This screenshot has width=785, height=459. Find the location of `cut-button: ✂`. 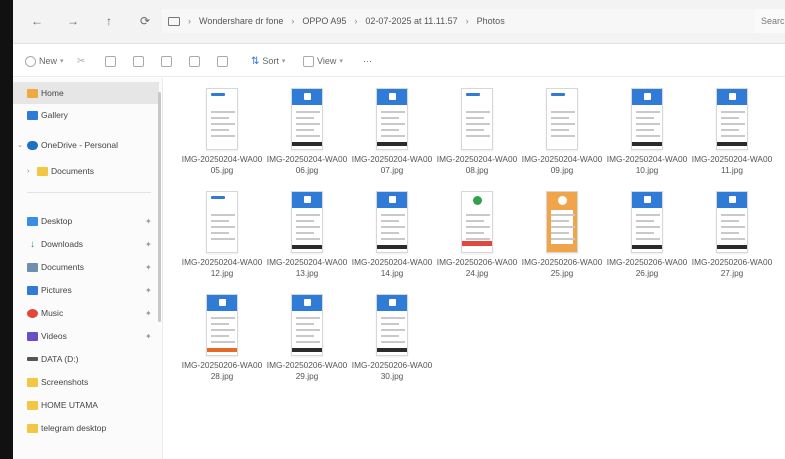

cut-button: ✂ is located at coordinates (81, 61).